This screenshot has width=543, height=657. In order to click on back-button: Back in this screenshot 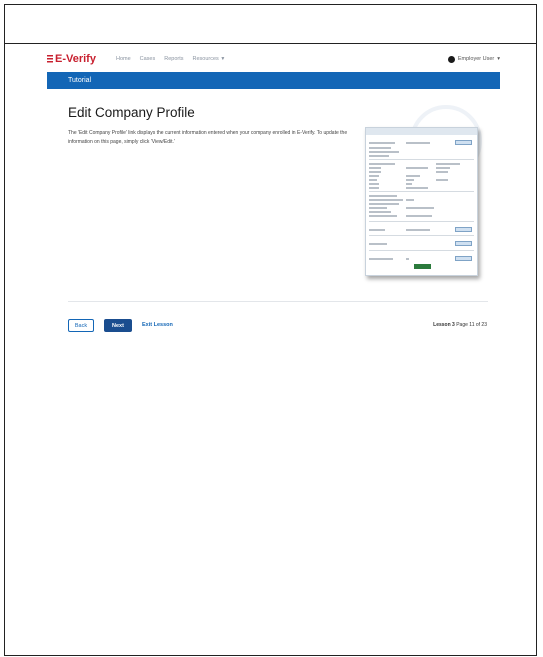, I will do `click(81, 325)`.